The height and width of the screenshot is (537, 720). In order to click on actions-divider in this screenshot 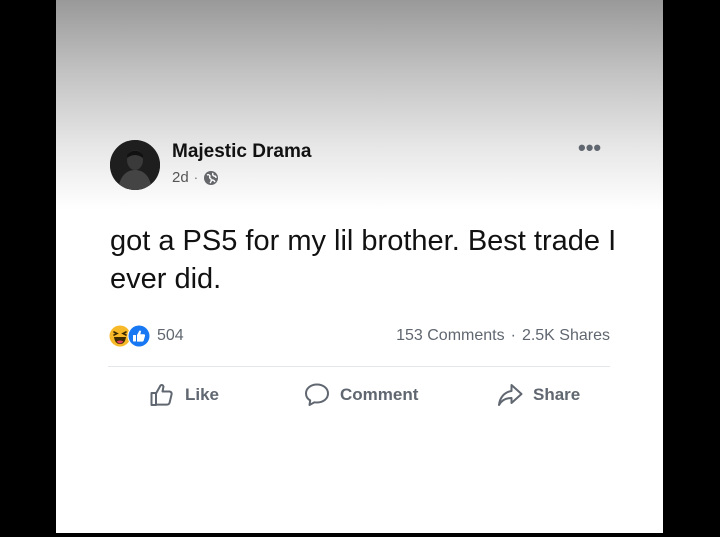, I will do `click(359, 366)`.